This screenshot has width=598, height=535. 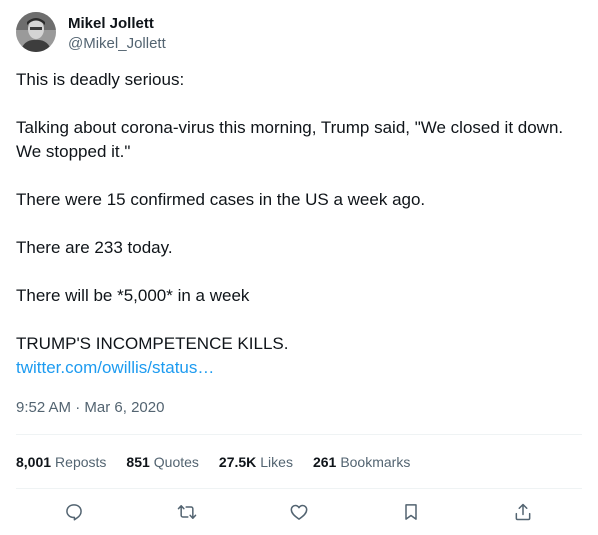 I want to click on author-names: Mikel Jollett @Mikel_Jollett, so click(x=117, y=34).